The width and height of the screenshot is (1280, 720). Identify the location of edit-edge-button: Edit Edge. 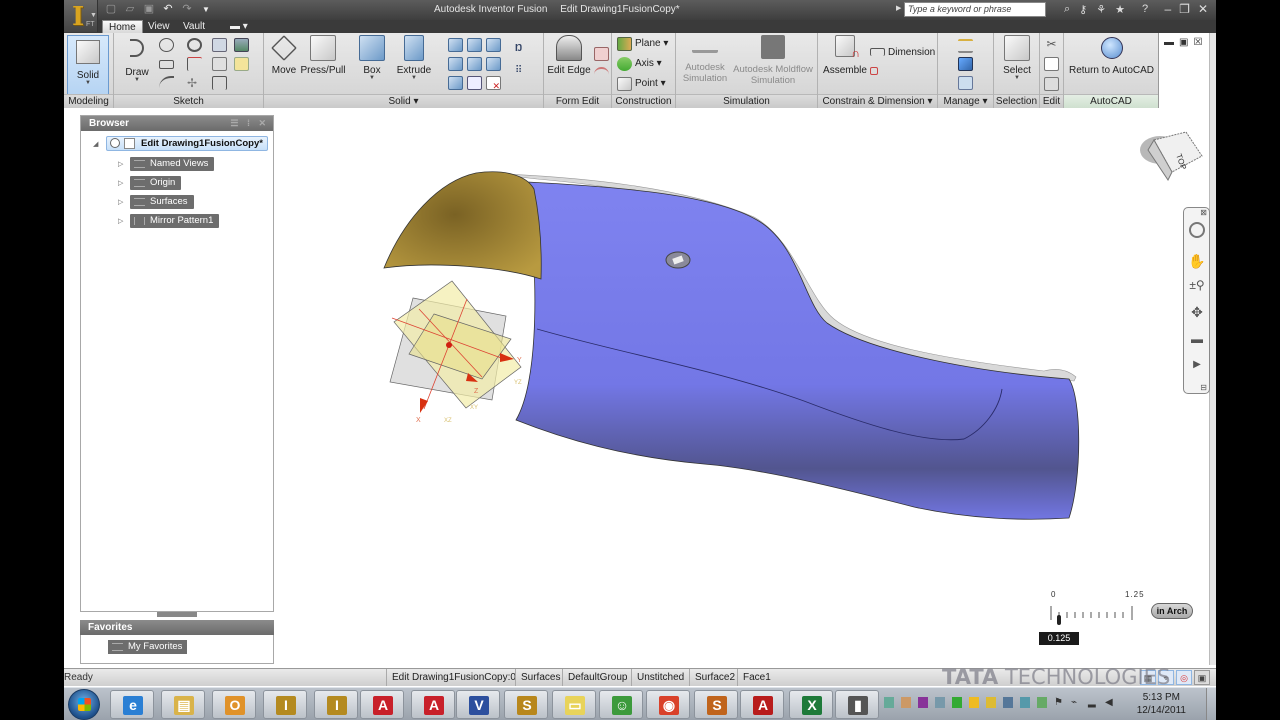
(569, 55).